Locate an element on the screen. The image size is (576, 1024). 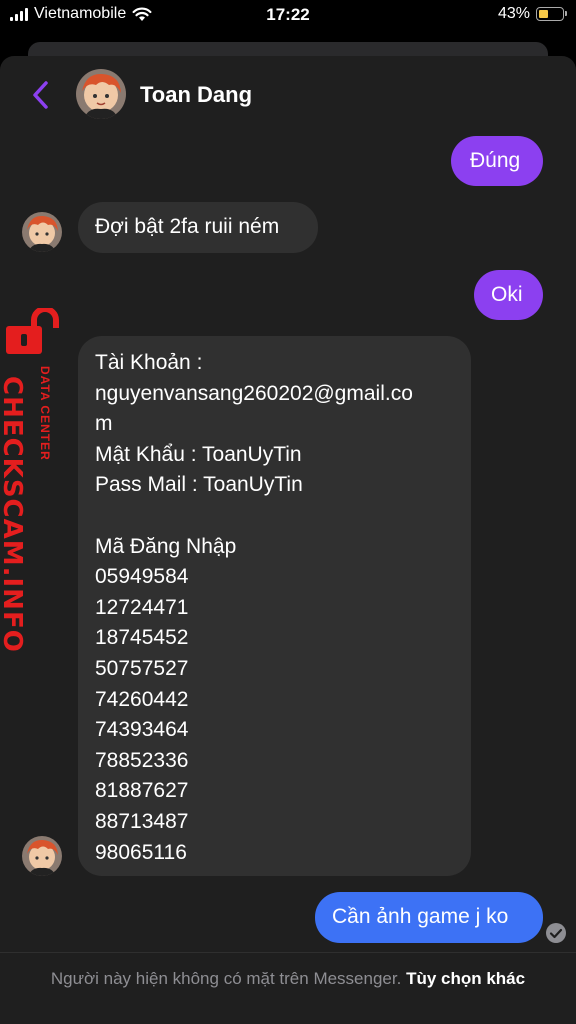
back-button is located at coordinates (41, 95).